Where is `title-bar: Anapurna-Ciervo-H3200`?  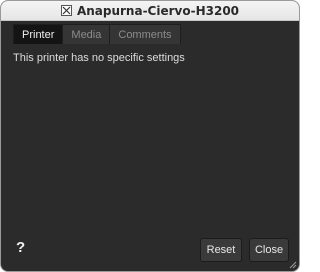 title-bar: Anapurna-Ciervo-H3200 is located at coordinates (150, 11).